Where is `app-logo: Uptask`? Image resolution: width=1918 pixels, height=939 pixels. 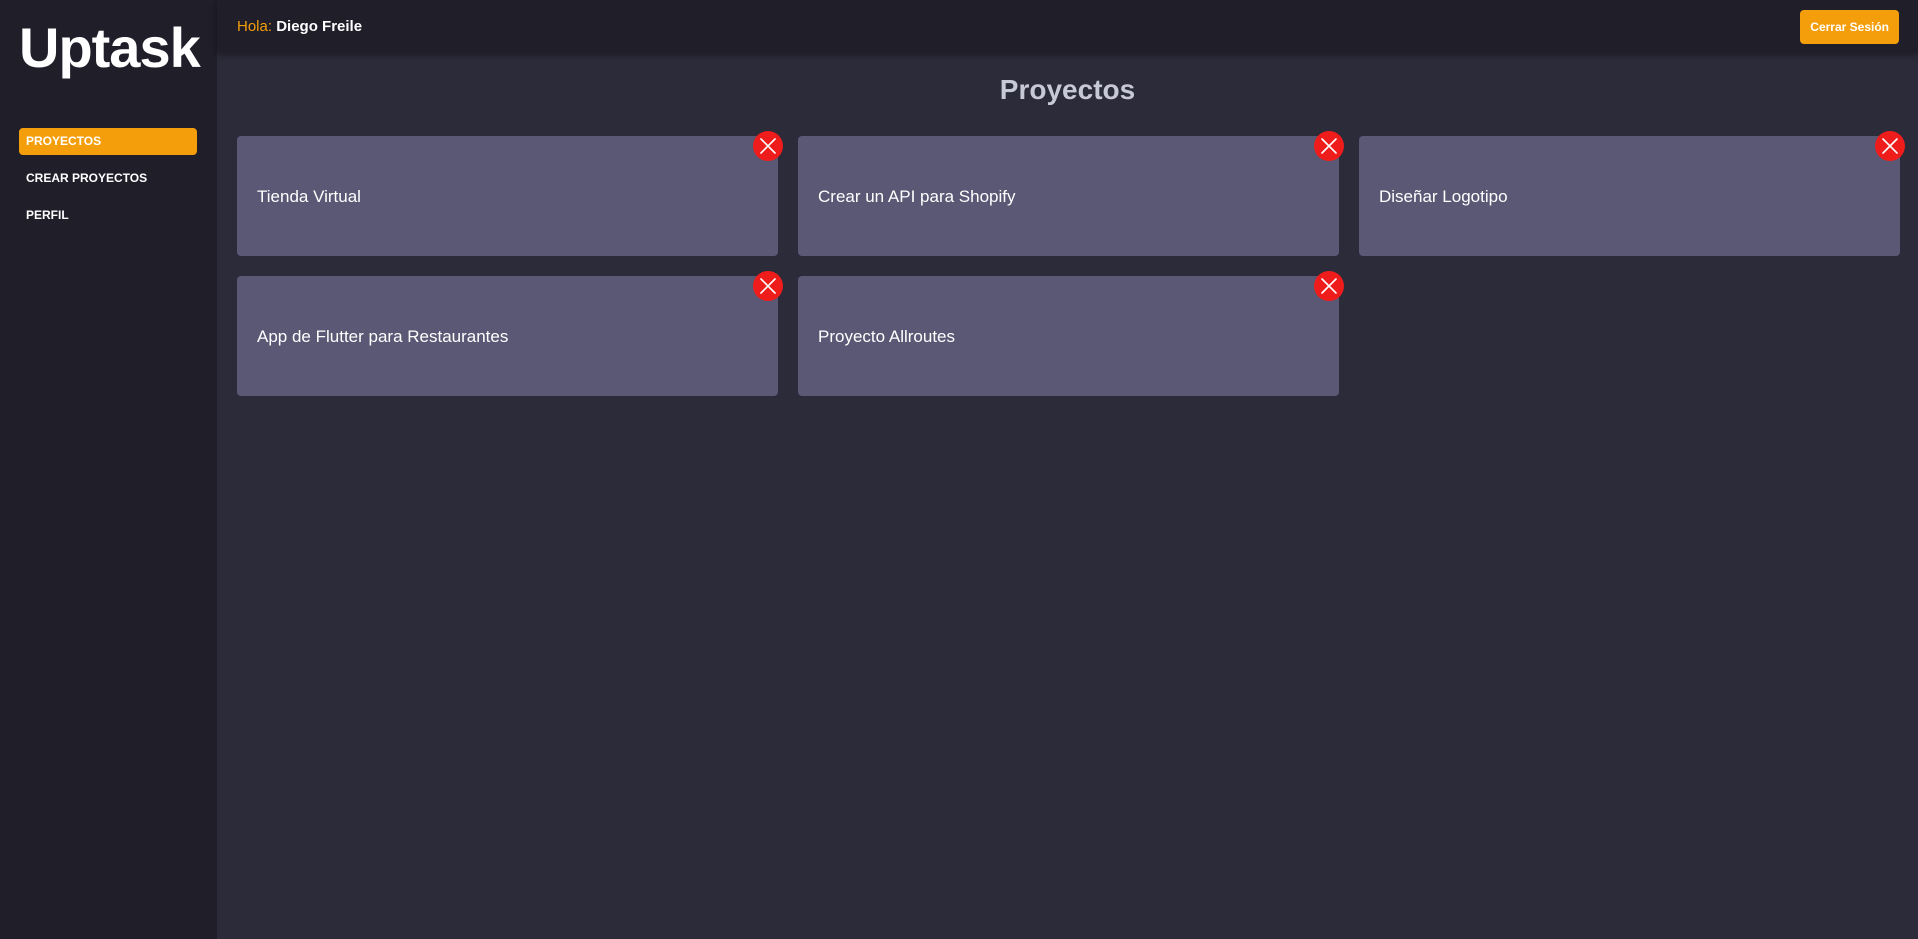
app-logo: Uptask is located at coordinates (110, 47).